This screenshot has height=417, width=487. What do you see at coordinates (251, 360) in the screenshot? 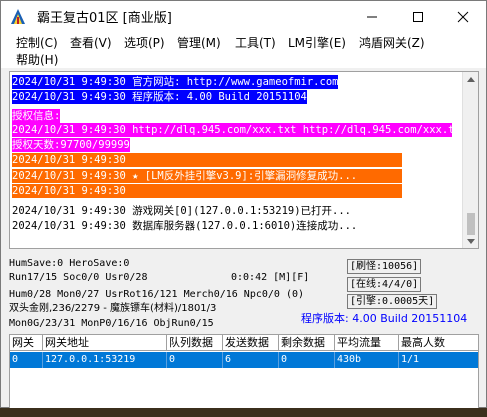
I see `cell-sent: 6` at bounding box center [251, 360].